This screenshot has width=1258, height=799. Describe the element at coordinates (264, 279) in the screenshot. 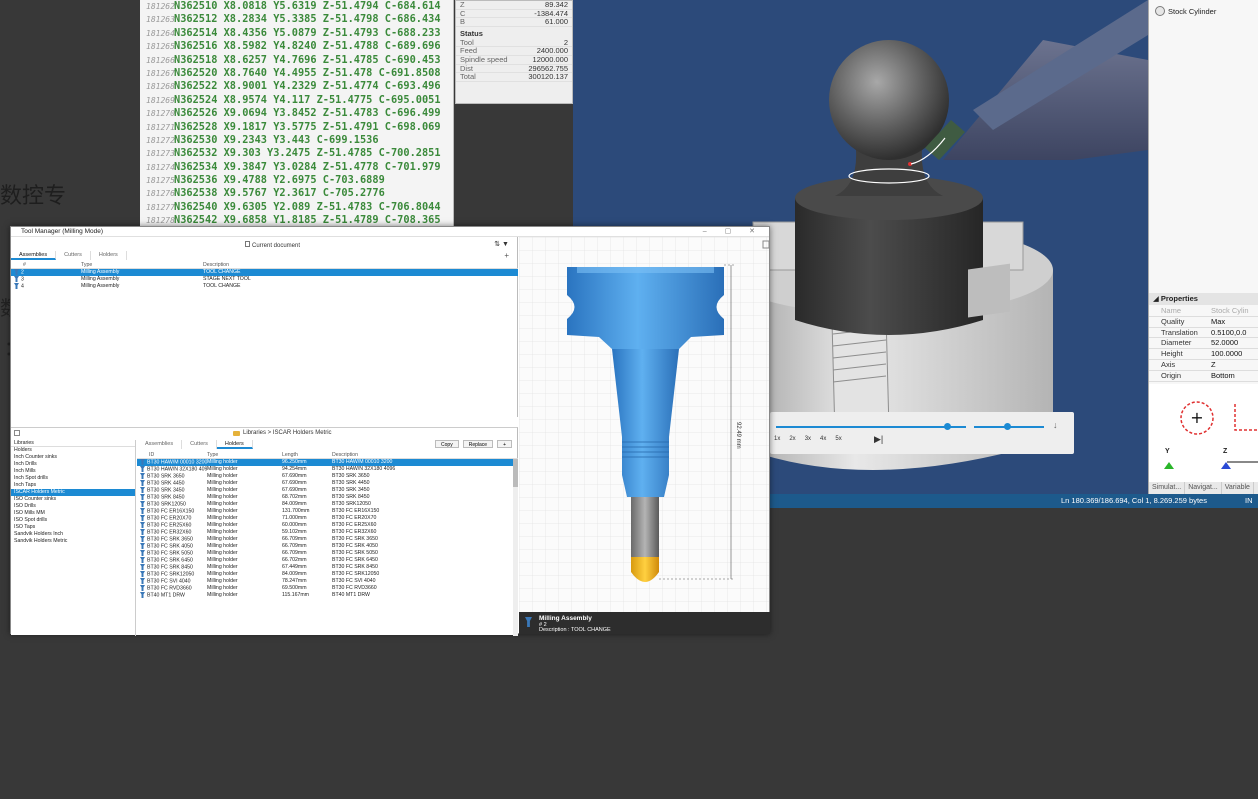

I see `table-row: 3 Milling Assembly STAGE NEXT TOOL` at that location.